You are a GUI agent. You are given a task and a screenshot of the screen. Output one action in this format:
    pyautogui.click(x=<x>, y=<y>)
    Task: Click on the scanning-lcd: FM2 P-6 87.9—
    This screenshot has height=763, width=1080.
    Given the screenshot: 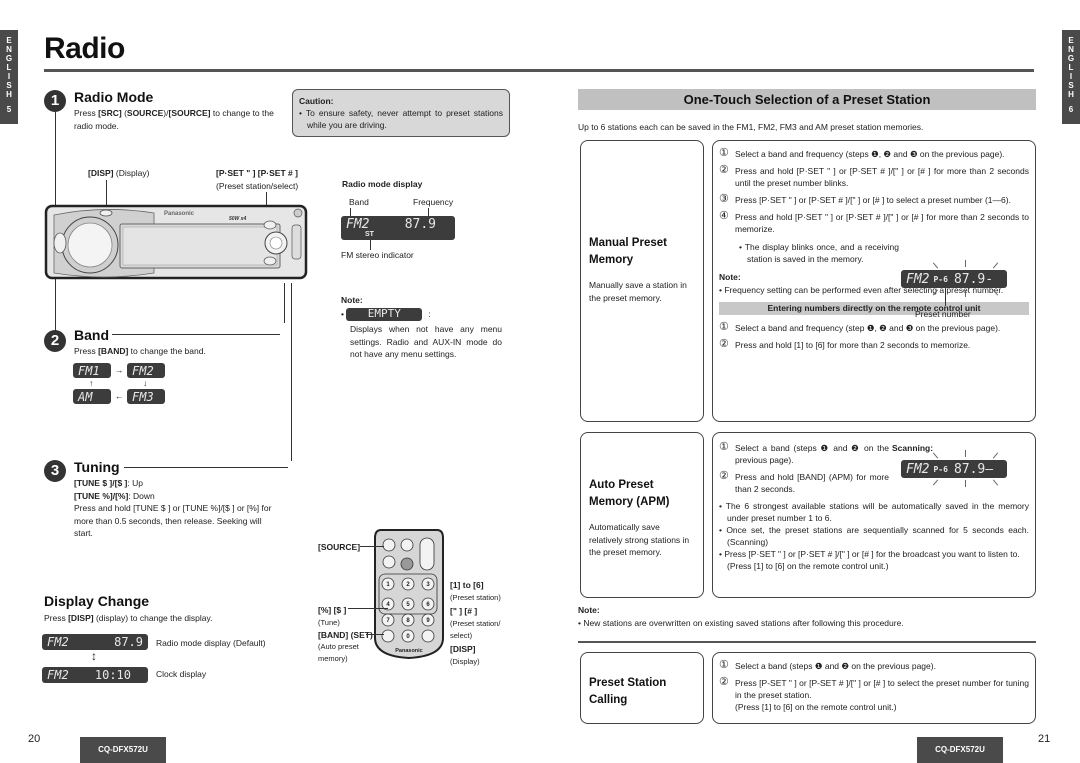 What is the action you would take?
    pyautogui.click(x=954, y=469)
    